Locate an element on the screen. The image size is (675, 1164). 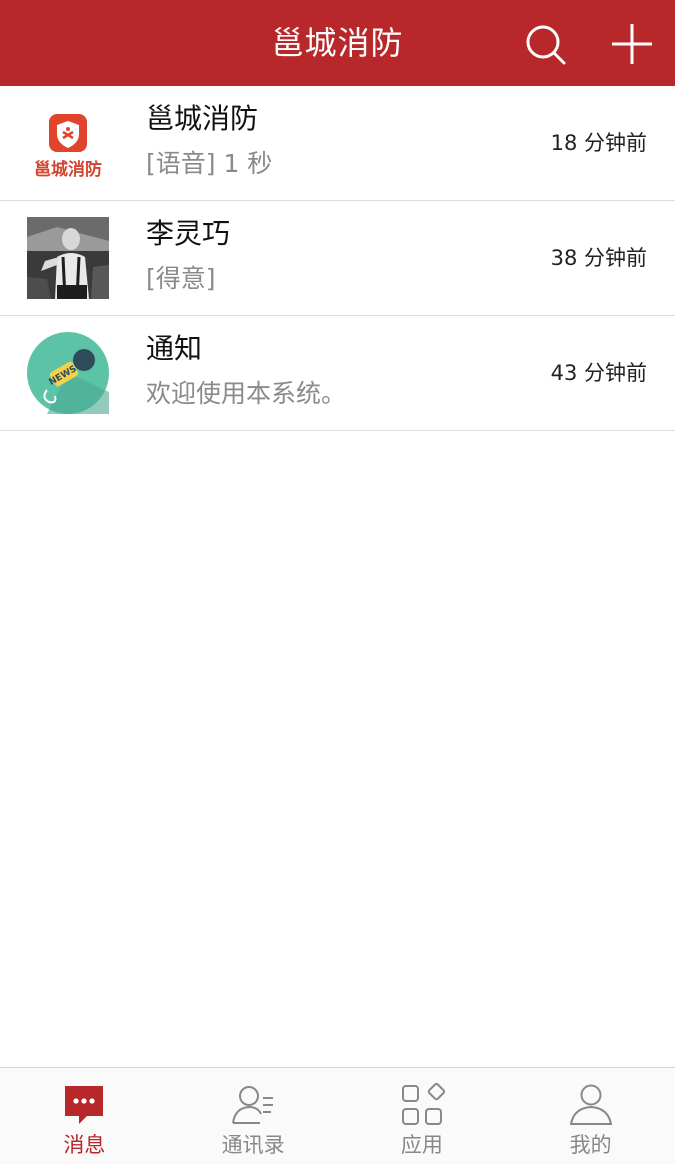
tab-label: 我的 is located at coordinates (590, 1145).